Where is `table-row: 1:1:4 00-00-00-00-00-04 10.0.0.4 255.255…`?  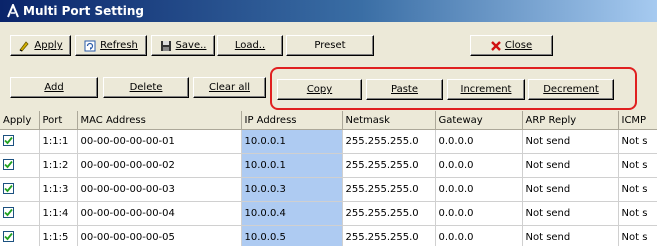 table-row: 1:1:4 00-00-00-00-00-04 10.0.0.4 255.255… is located at coordinates (328, 213).